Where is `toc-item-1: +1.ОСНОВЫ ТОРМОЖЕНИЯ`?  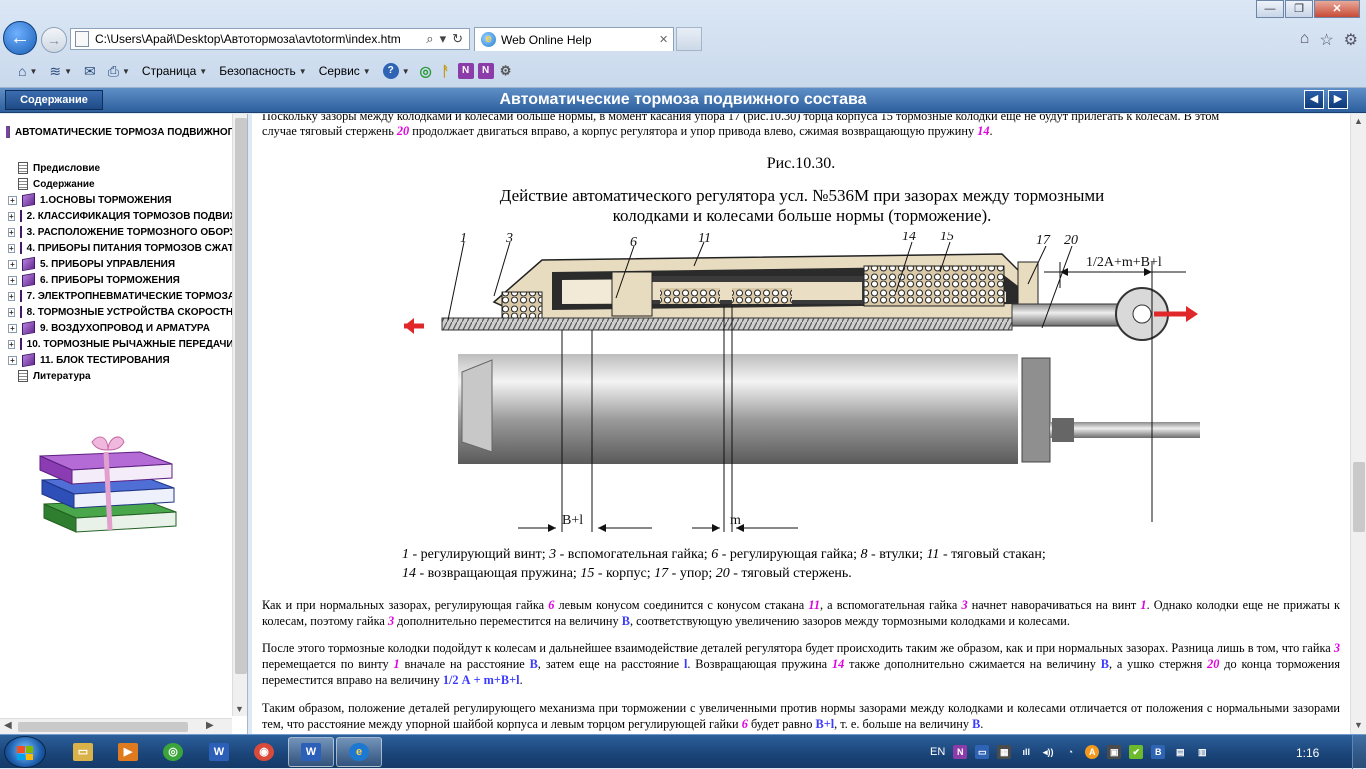 toc-item-1: +1.ОСНОВЫ ТОРМОЖЕНИЯ is located at coordinates (120, 200).